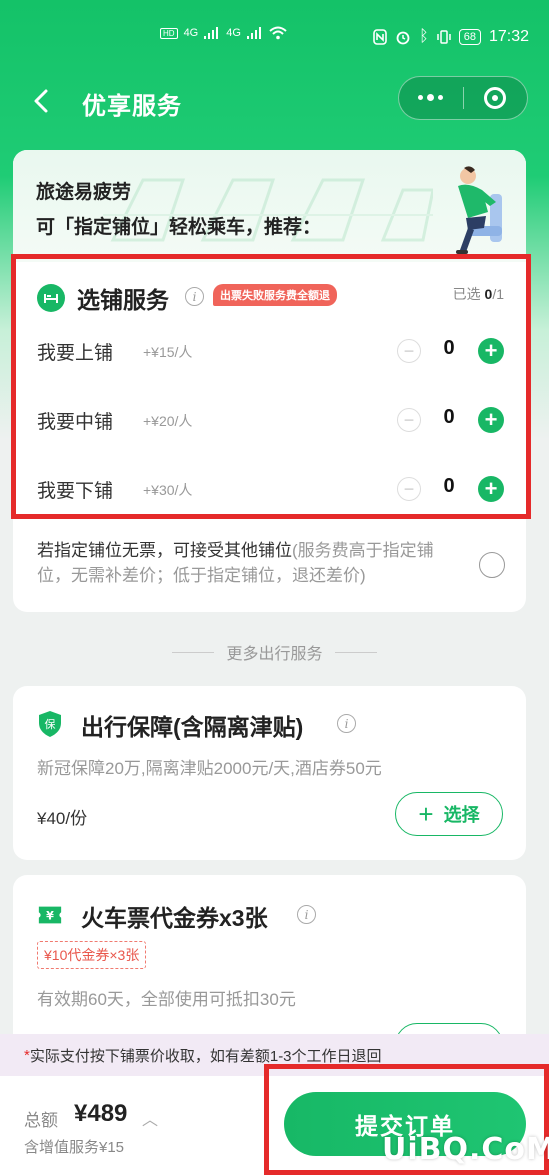  I want to click on berth-row-upper: 我要上铺 +¥15/人 − 0 +, so click(269, 352).